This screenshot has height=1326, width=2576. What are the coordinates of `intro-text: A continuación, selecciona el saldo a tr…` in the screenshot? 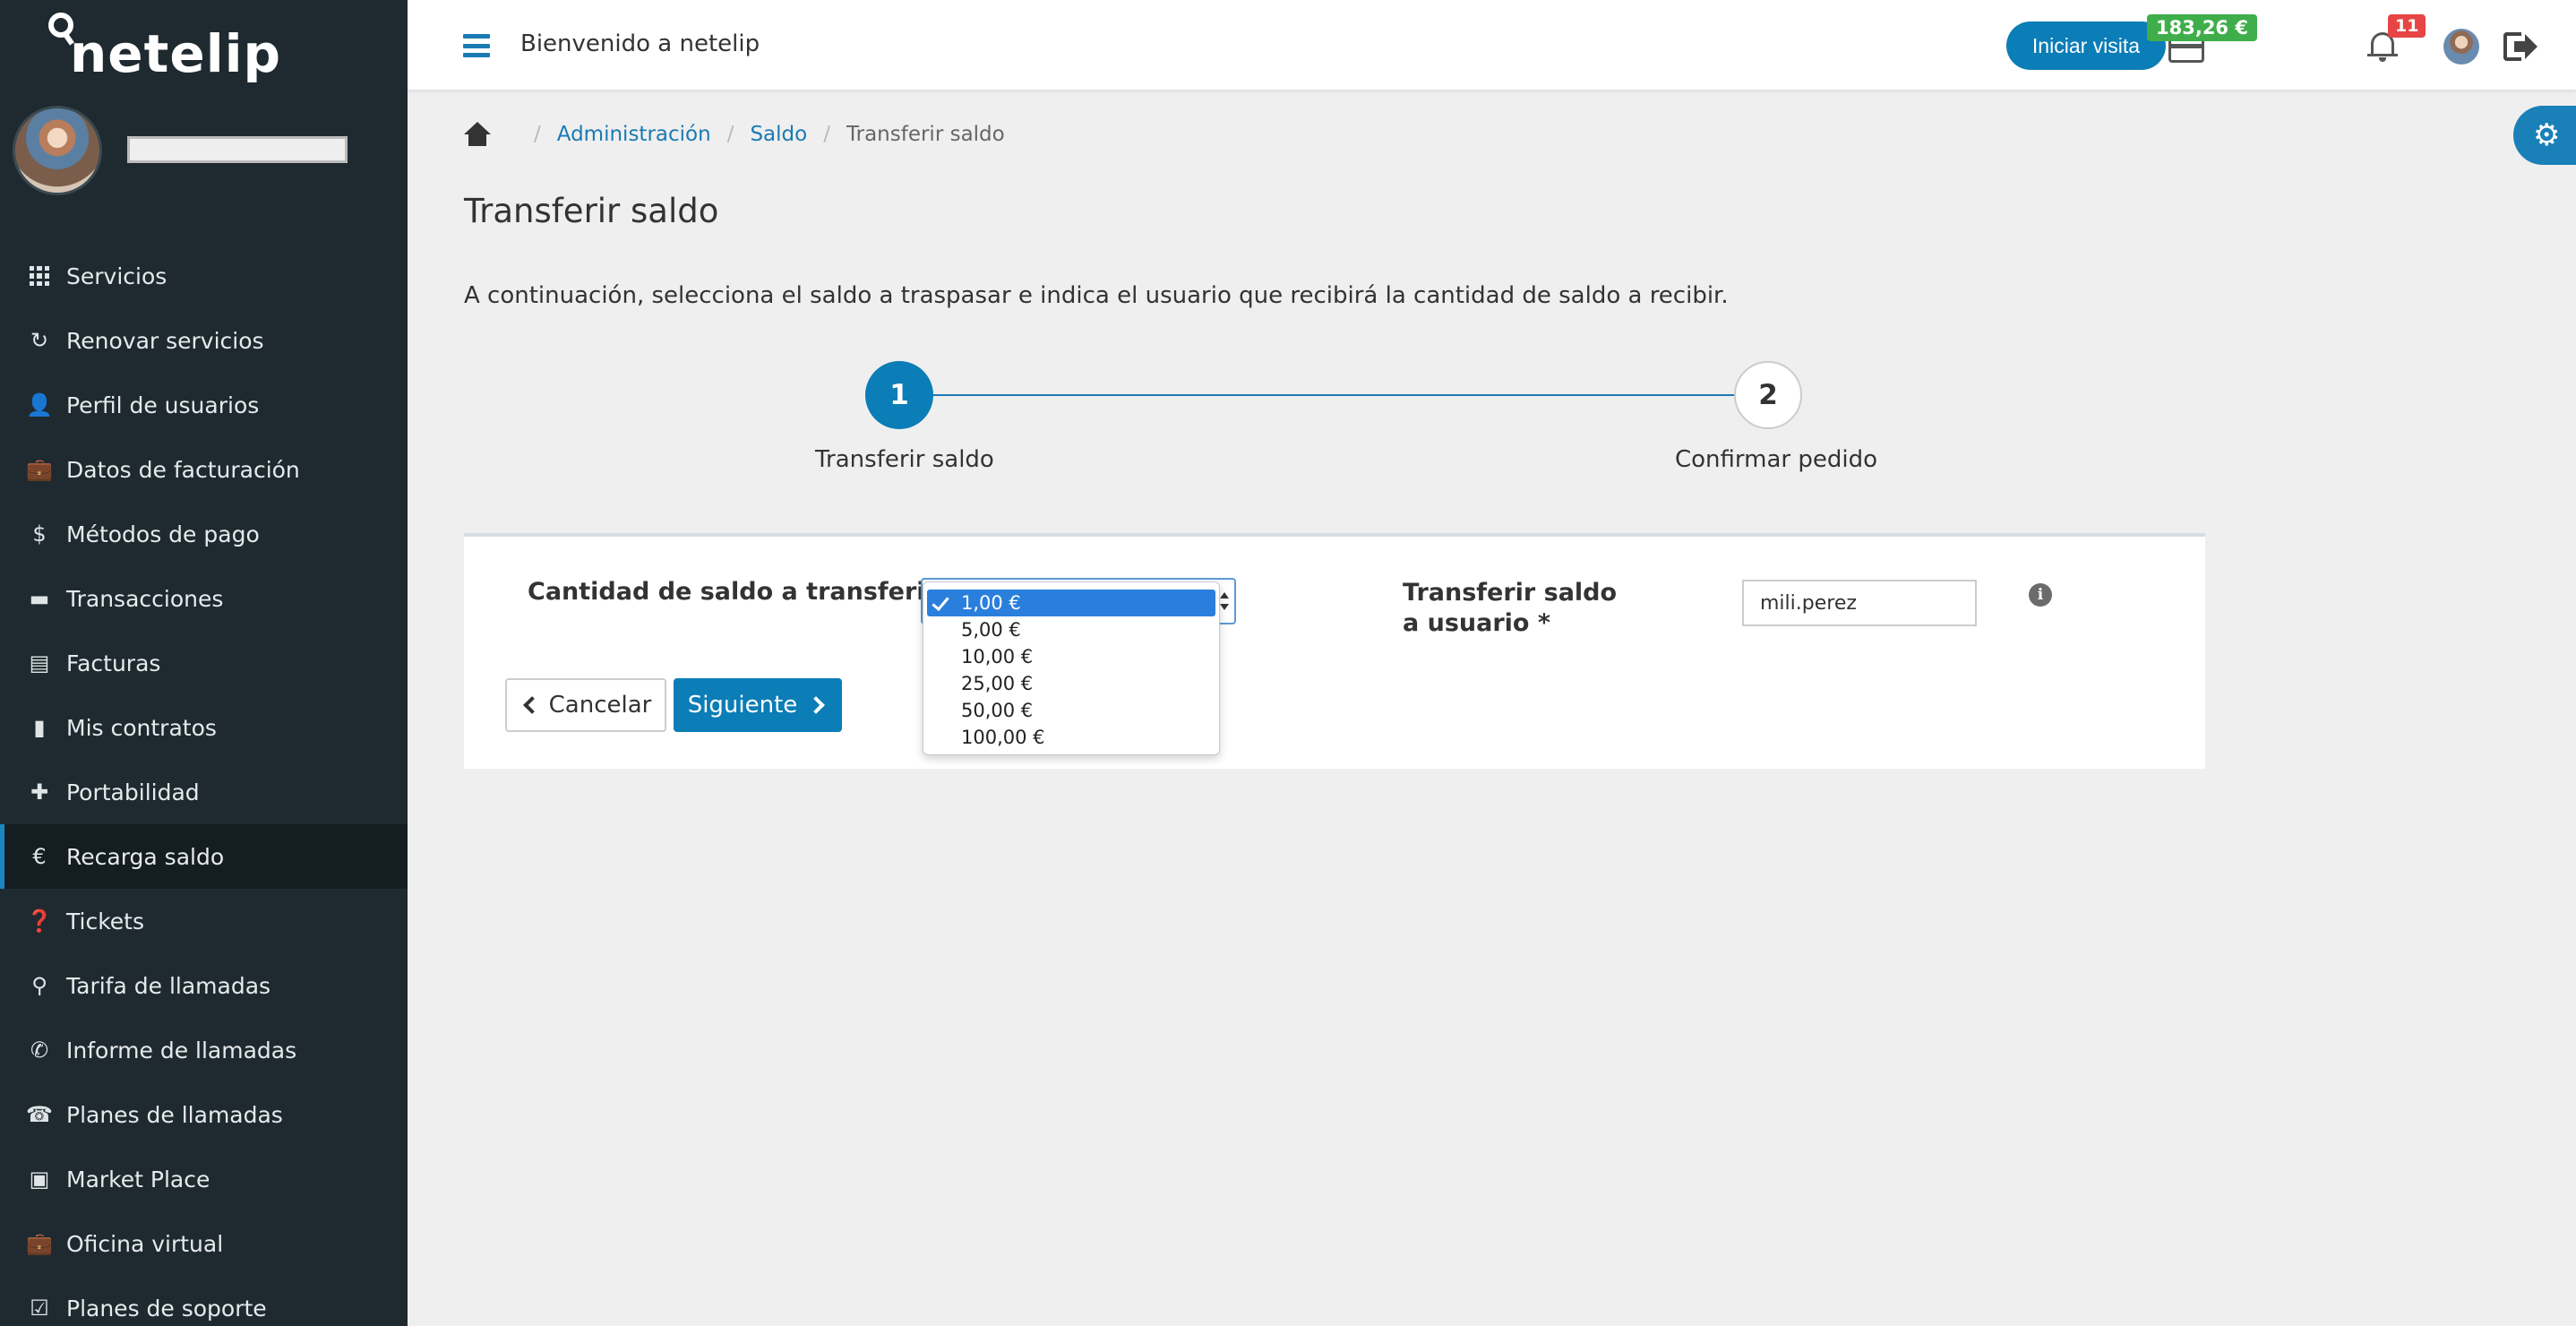 It's located at (1096, 295).